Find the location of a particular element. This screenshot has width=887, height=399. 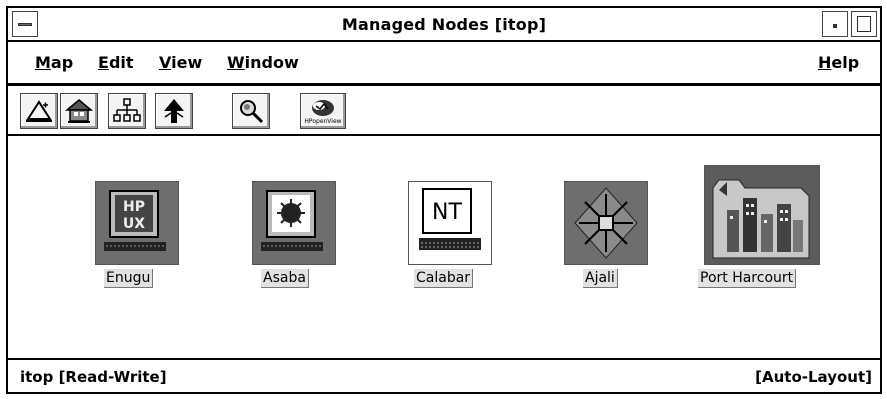

network-hub-icon is located at coordinates (606, 223).